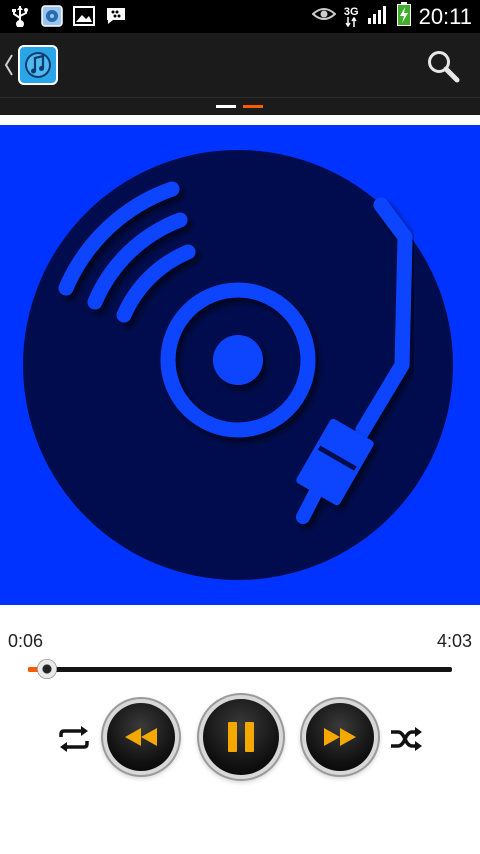 The width and height of the screenshot is (480, 854). I want to click on gallery-icon, so click(84, 16).